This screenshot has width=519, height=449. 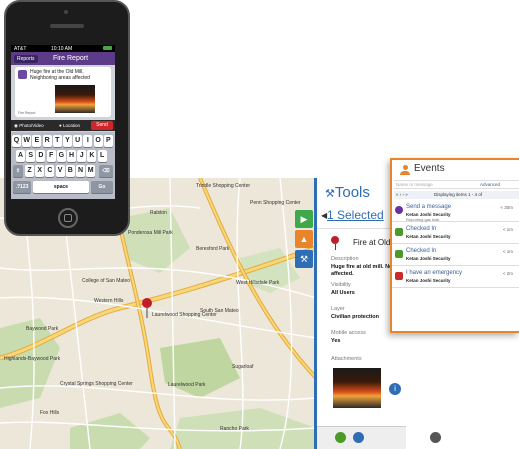 I want to click on map-label: Western Hills, so click(x=109, y=301).